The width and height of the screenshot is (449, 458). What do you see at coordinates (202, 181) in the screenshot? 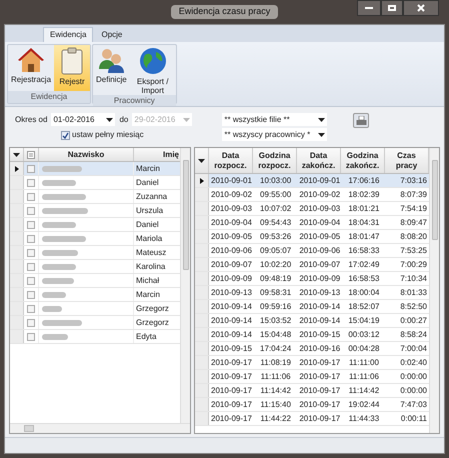
I see `row-pointer-icon` at bounding box center [202, 181].